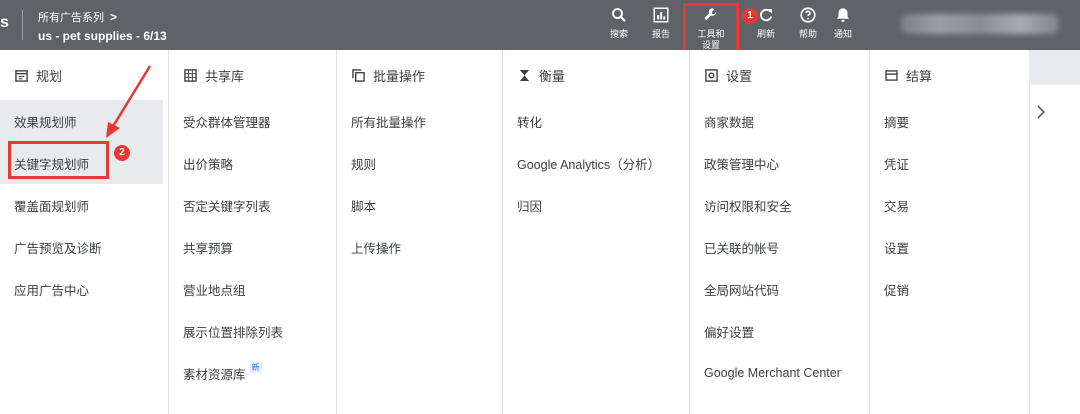 The height and width of the screenshot is (414, 1080). I want to click on column-heading: 设置, so click(779, 75).